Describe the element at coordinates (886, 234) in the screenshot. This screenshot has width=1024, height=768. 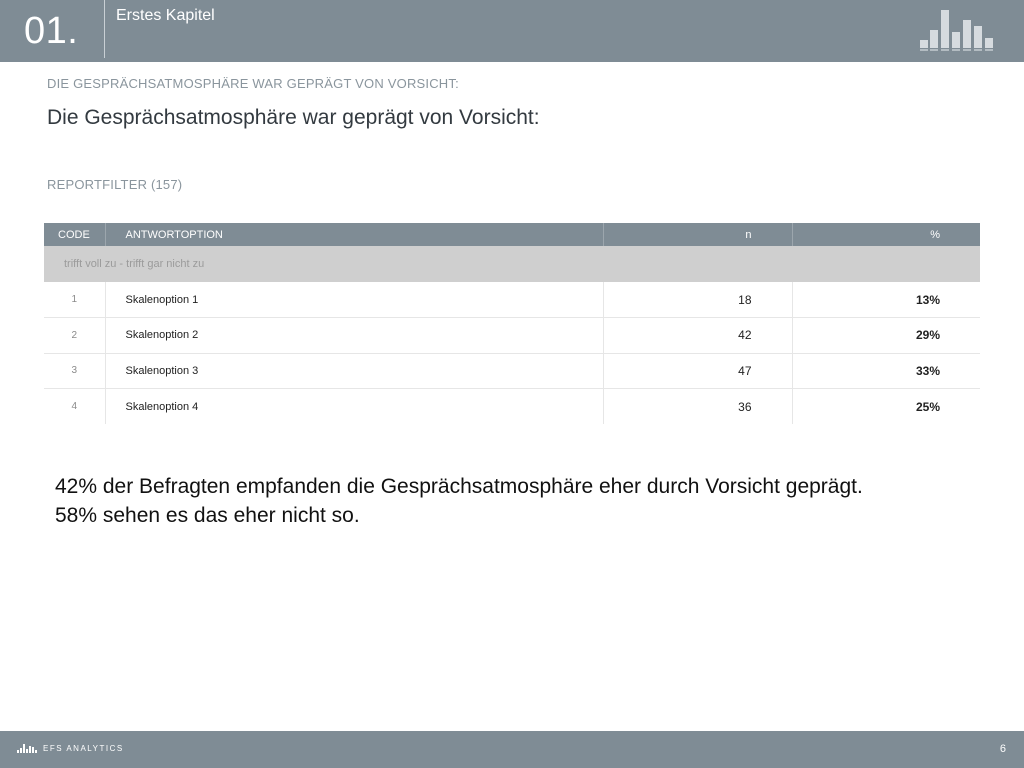
I see `column-header-percent: %` at that location.